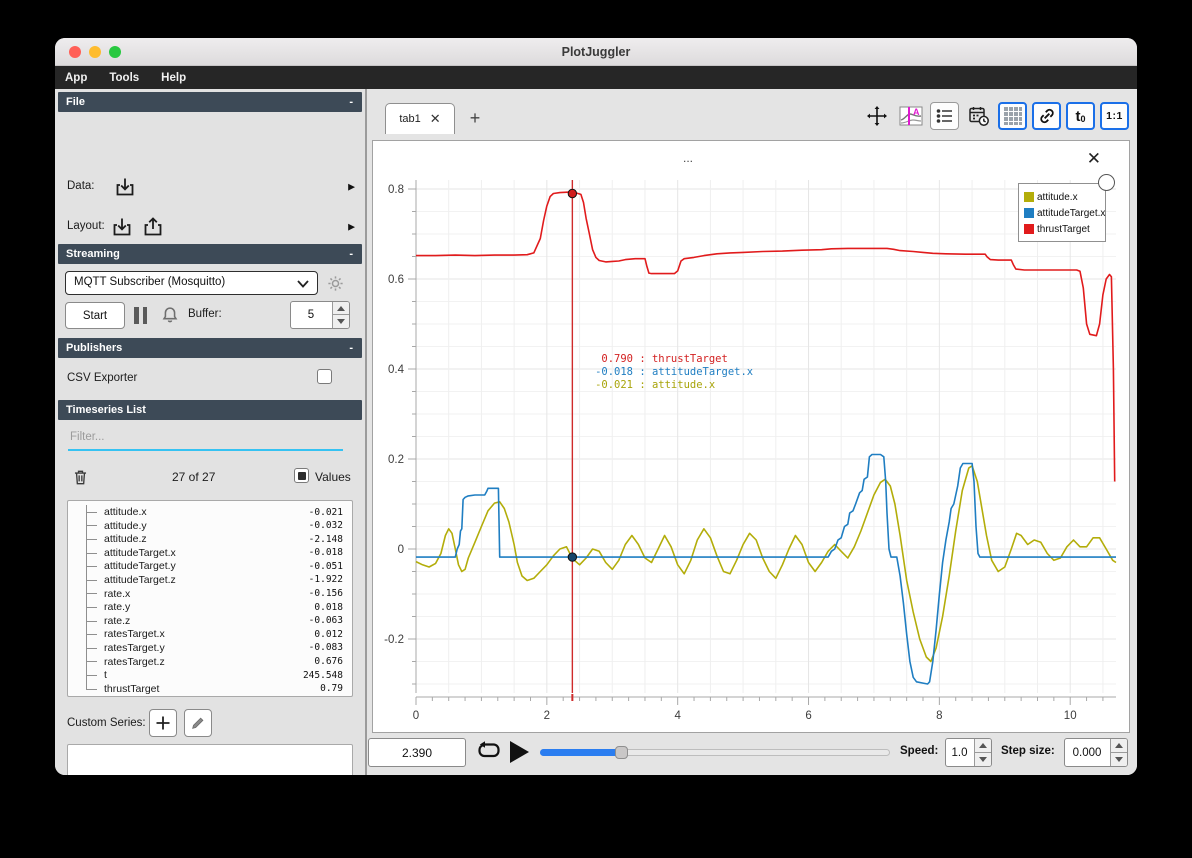  What do you see at coordinates (198, 723) in the screenshot?
I see `edit-custom-series-button` at bounding box center [198, 723].